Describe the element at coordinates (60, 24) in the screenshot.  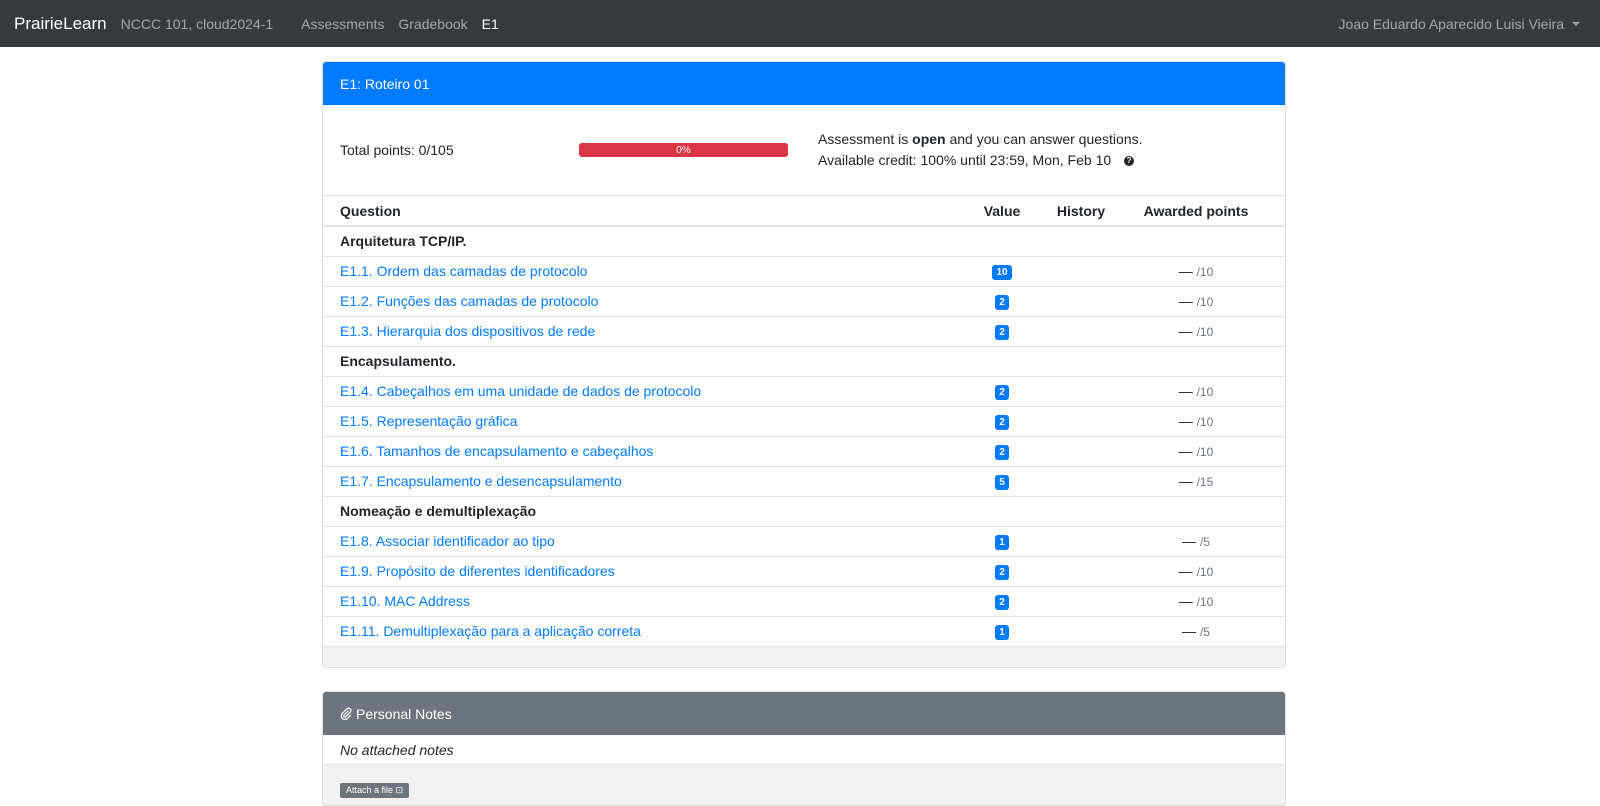
I see `brand-link: PrairieLearn` at that location.